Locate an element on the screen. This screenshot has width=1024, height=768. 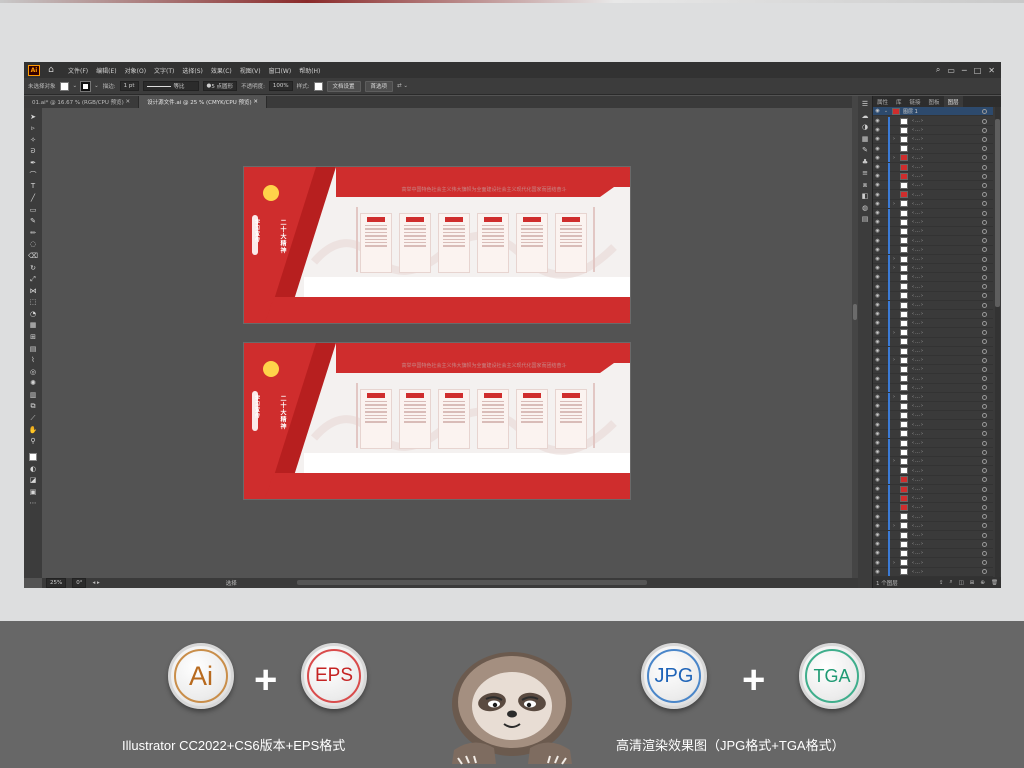
eyedropper-icon: ⌇ is located at coordinates (33, 360).